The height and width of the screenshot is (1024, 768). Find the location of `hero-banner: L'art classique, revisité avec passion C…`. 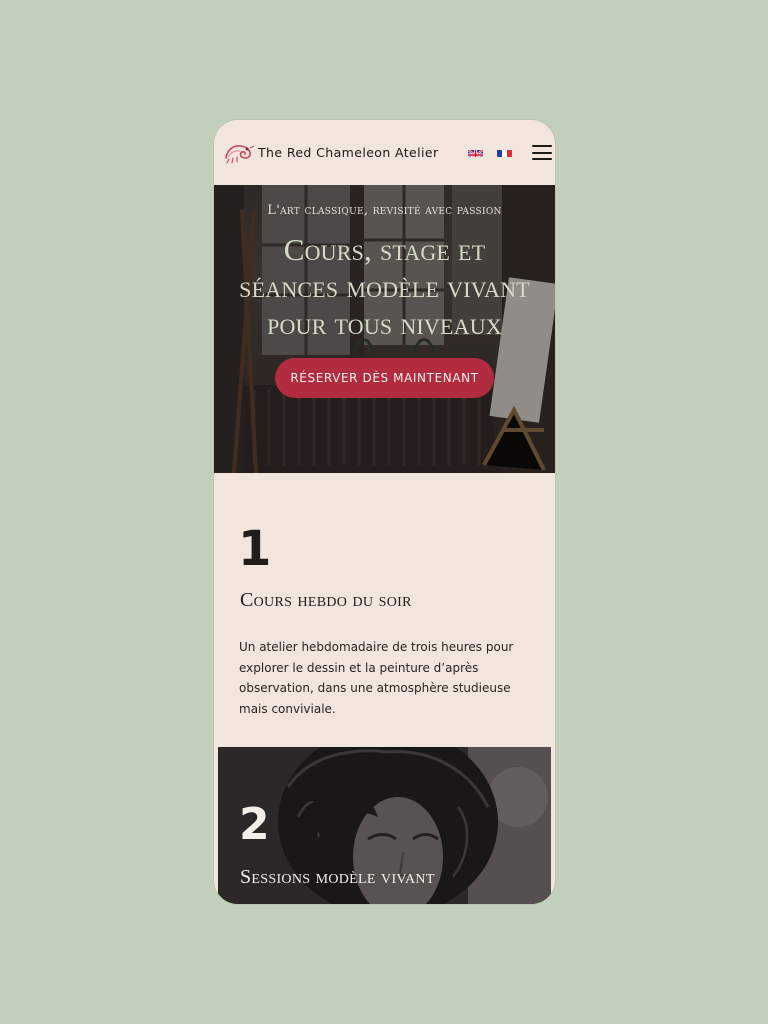

hero-banner: L'art classique, revisité avec passion C… is located at coordinates (384, 329).